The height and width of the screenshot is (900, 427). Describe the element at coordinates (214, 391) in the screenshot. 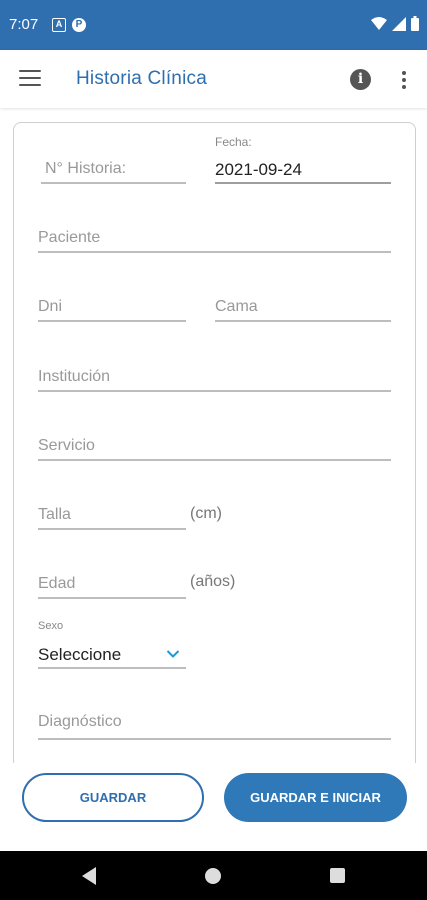

I see `institucion-underline` at that location.